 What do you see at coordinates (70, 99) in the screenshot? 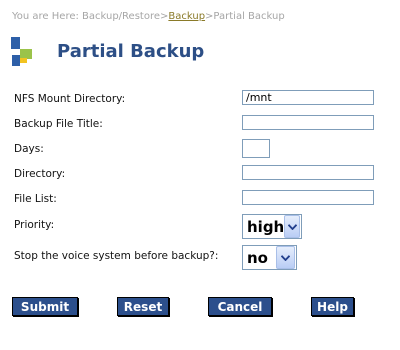
I see `nfs-mount-label: NFS Mount Directory:` at bounding box center [70, 99].